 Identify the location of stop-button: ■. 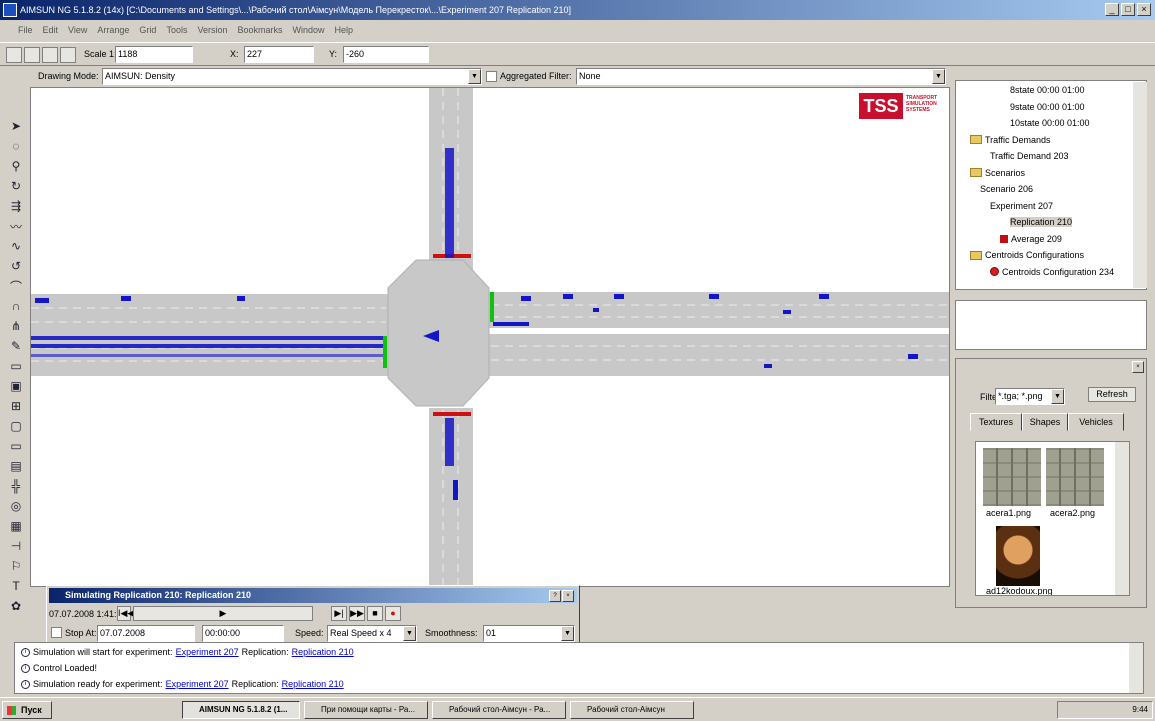
(375, 613).